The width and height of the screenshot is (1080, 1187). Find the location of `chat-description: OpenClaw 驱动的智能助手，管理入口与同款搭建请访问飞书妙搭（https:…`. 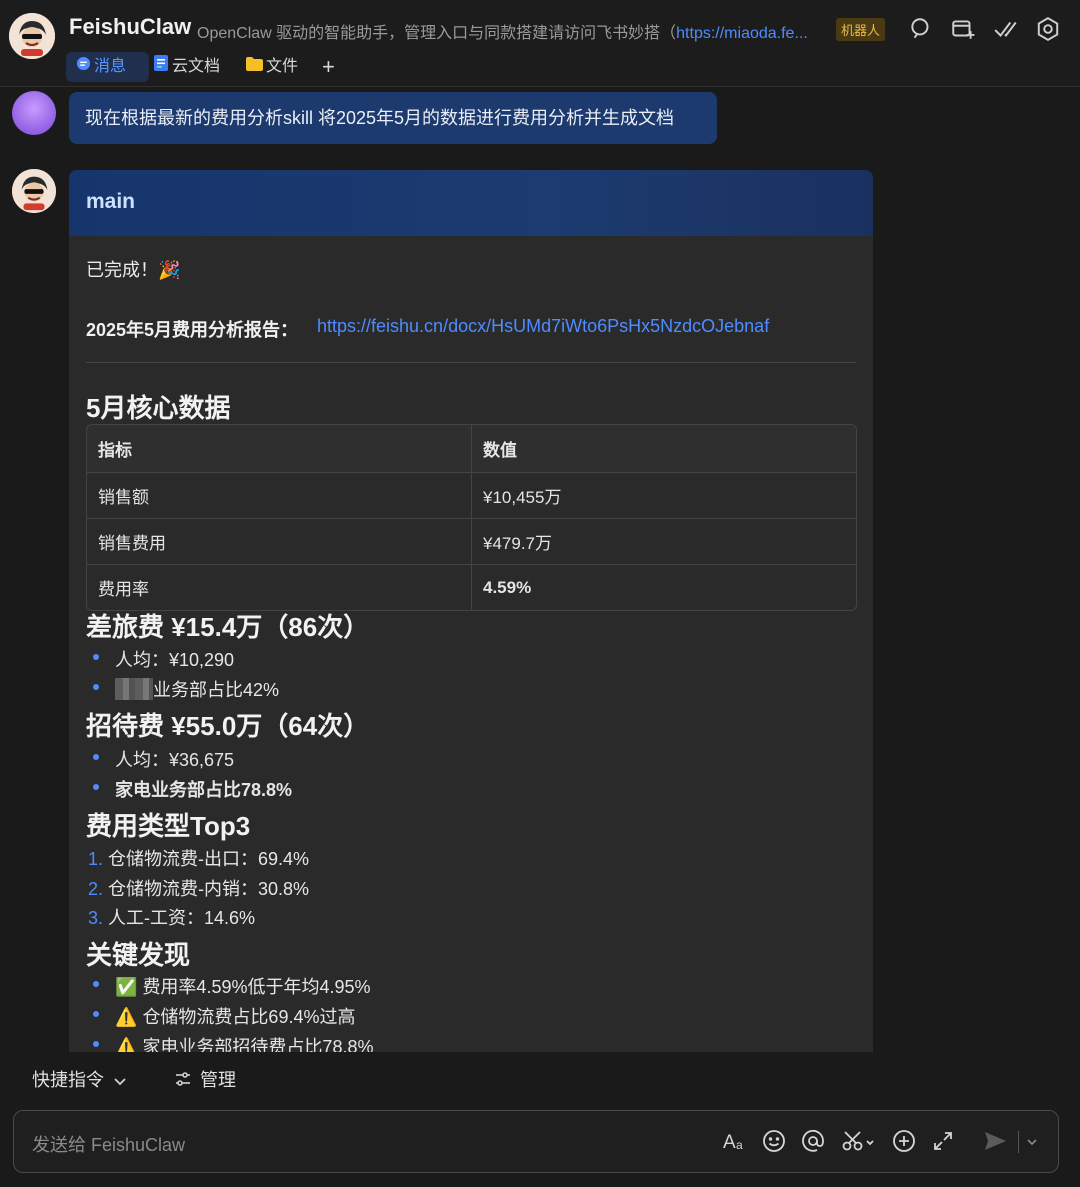

chat-description: OpenClaw 驱动的智能助手，管理入口与同款搭建请访问飞书妙搭（https:… is located at coordinates (502, 33).